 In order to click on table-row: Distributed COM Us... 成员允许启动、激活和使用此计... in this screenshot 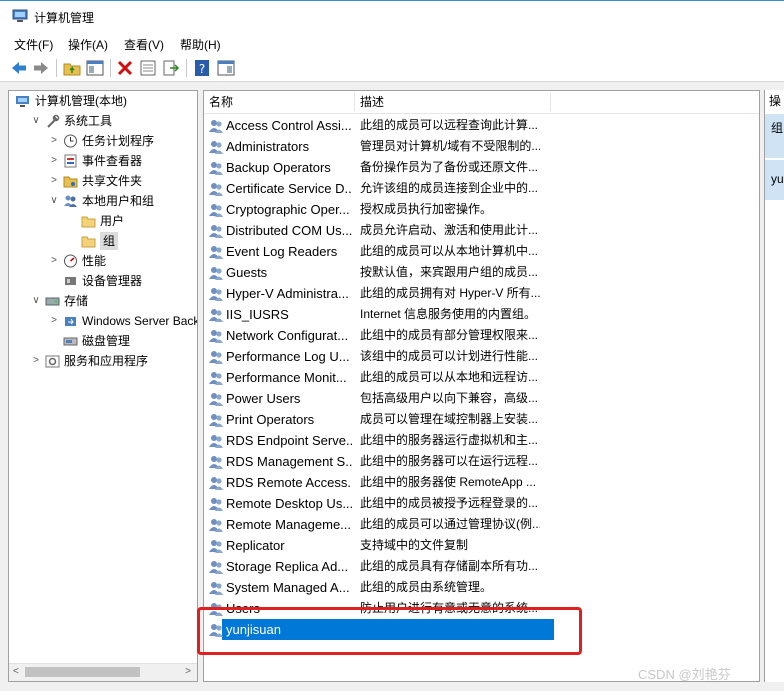, I will do `click(481, 230)`.